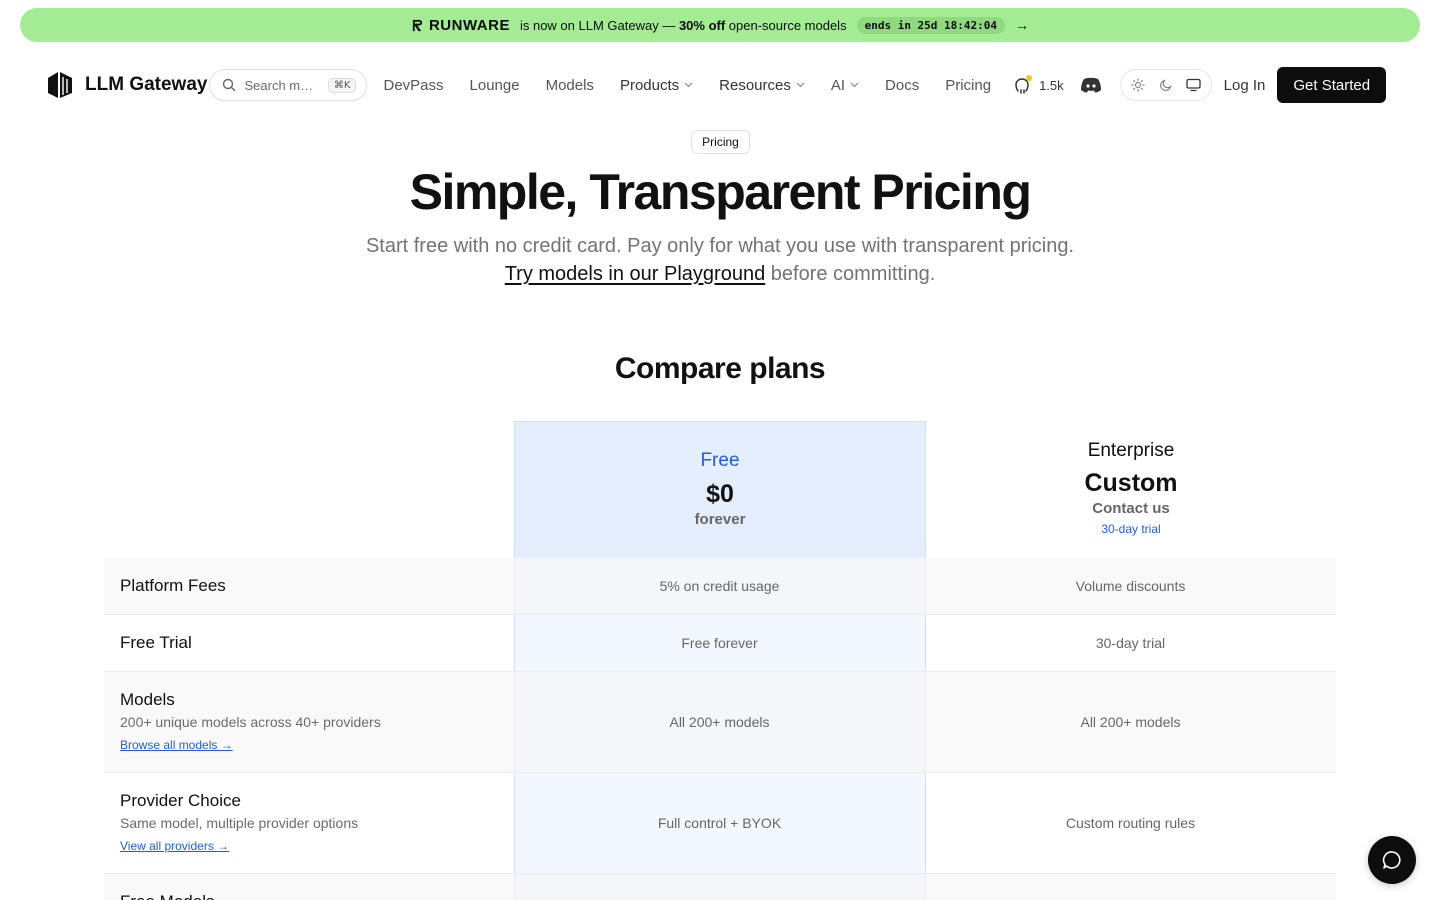  What do you see at coordinates (720, 368) in the screenshot?
I see `compare-plans-title: Compare plans` at bounding box center [720, 368].